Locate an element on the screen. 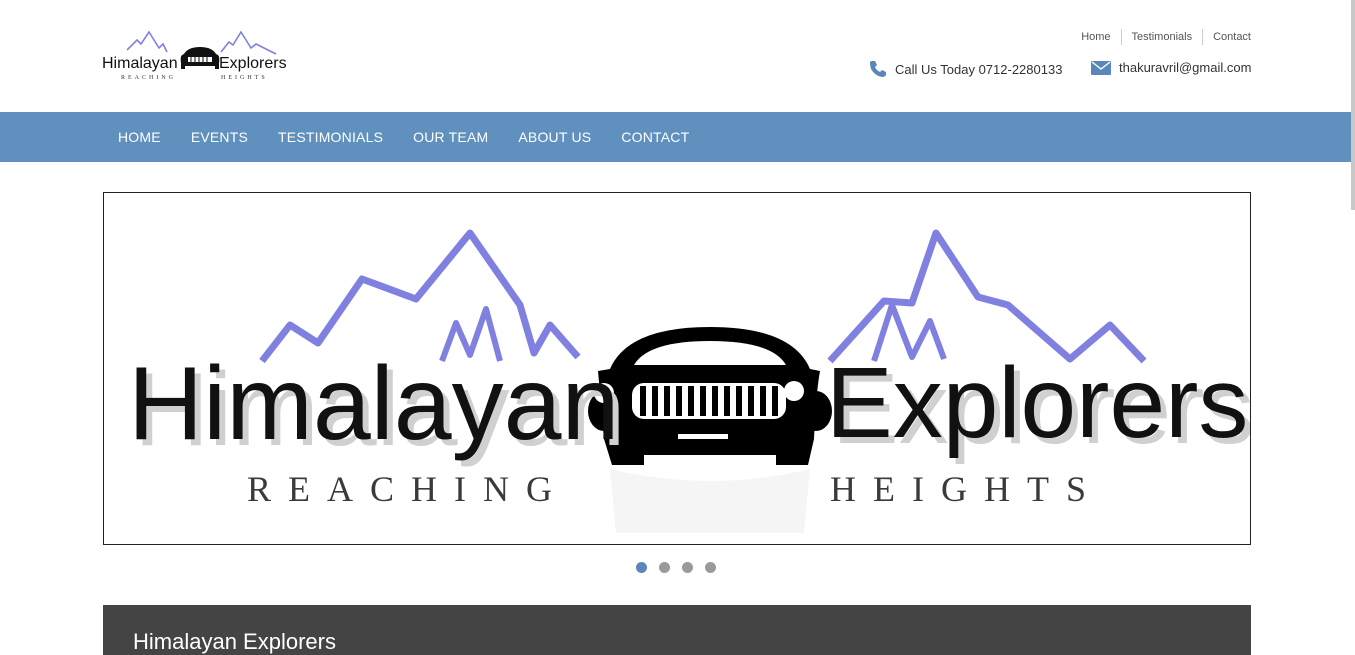 Image resolution: width=1355 pixels, height=655 pixels. email-contact: thakuravril@gmail.com is located at coordinates (1171, 67).